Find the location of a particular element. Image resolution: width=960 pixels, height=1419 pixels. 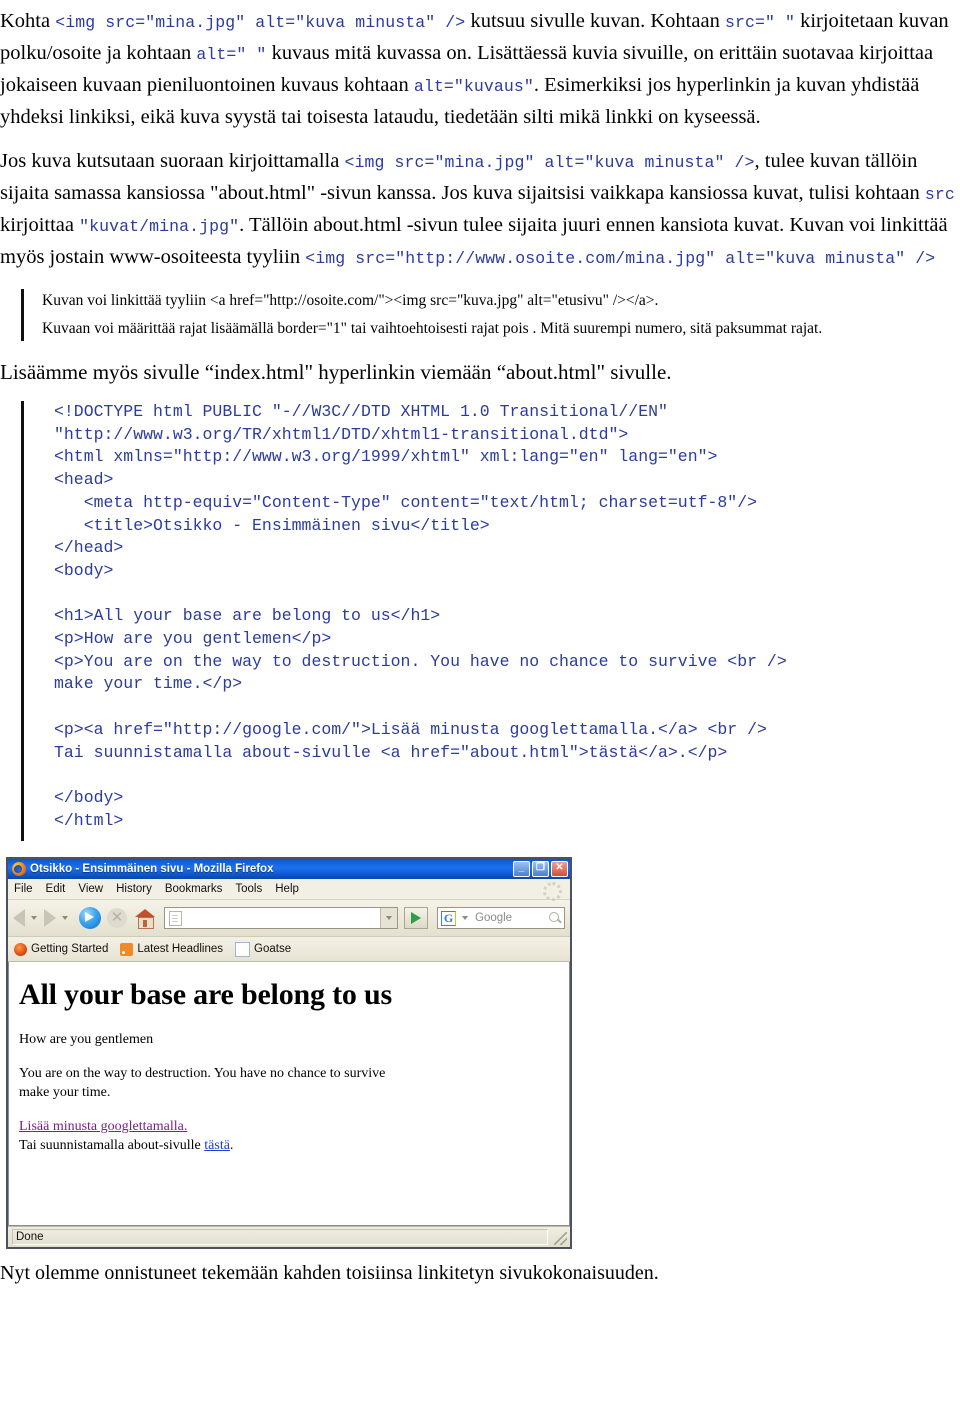

menu-item-edit: Edit is located at coordinates (60, 889).